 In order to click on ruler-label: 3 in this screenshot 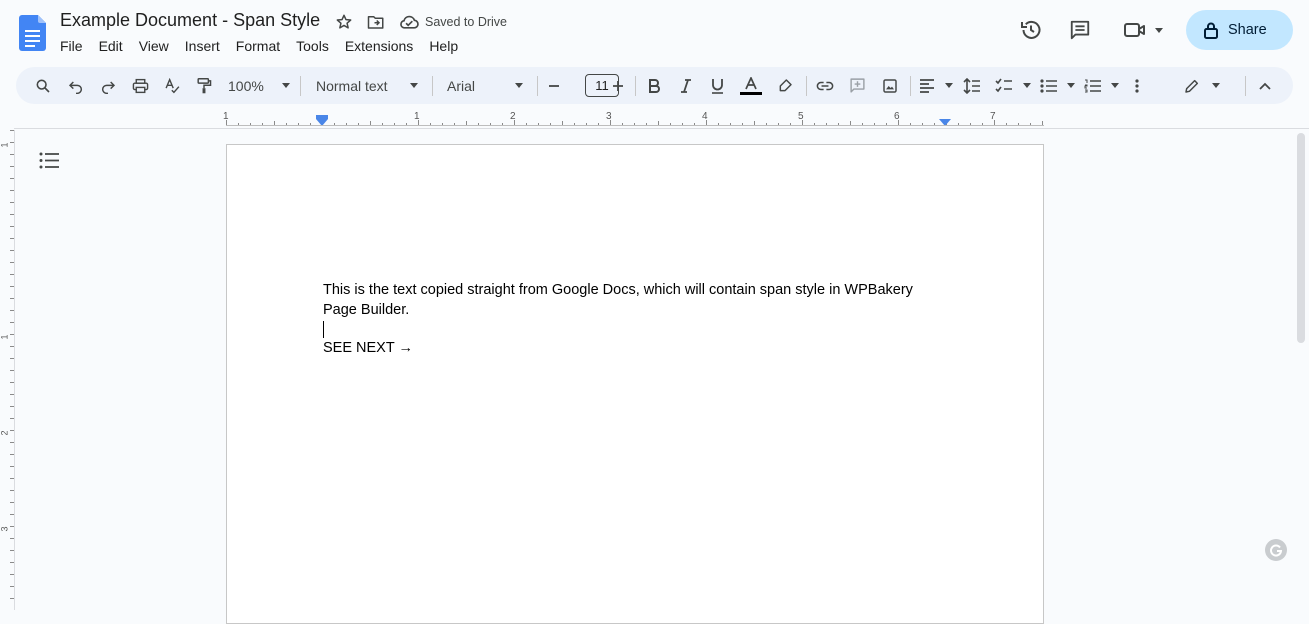, I will do `click(609, 116)`.